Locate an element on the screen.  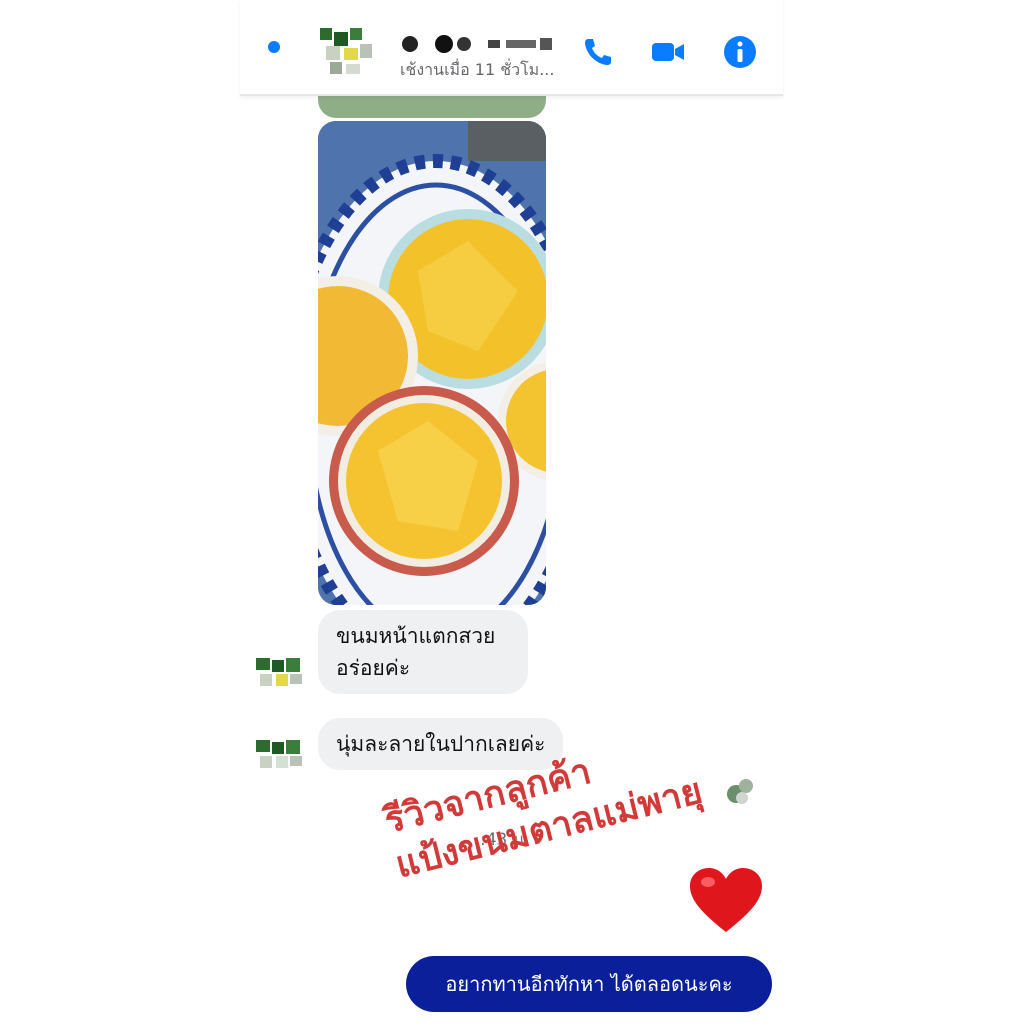
seen-avatar is located at coordinates (740, 791).